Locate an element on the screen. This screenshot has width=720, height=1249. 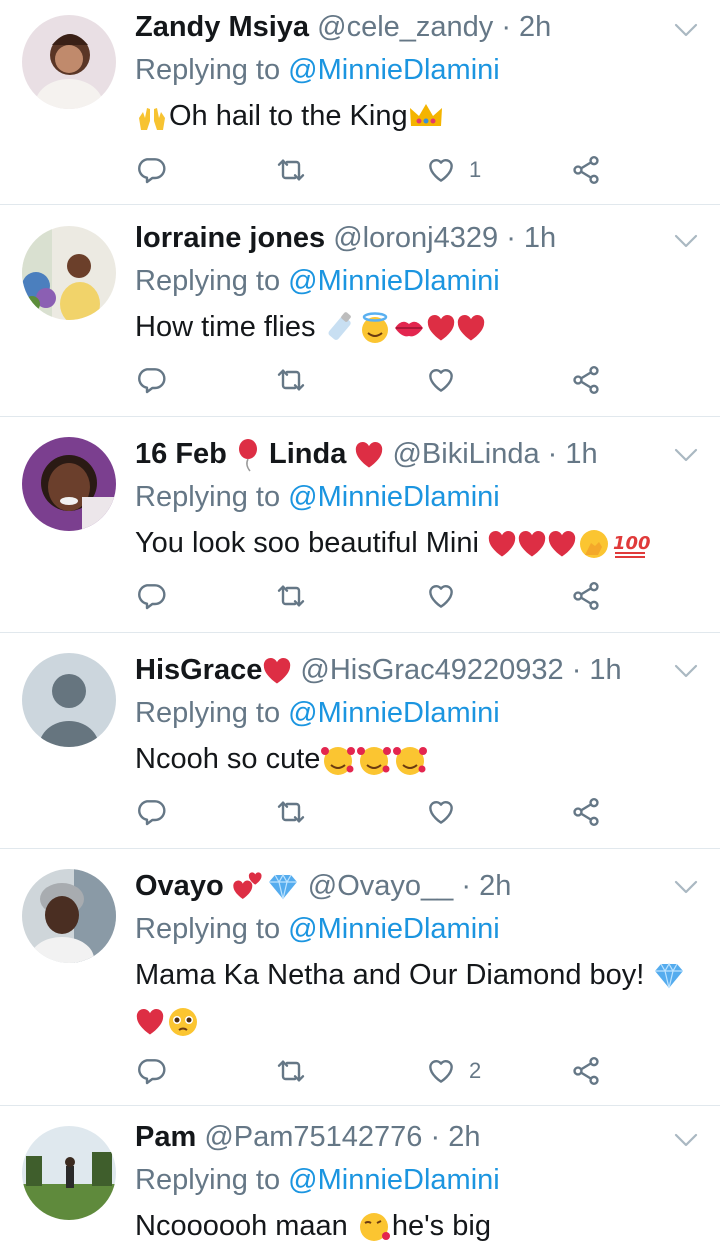
user-handle: @HisGrac49220932 is located at coordinates (431, 670).